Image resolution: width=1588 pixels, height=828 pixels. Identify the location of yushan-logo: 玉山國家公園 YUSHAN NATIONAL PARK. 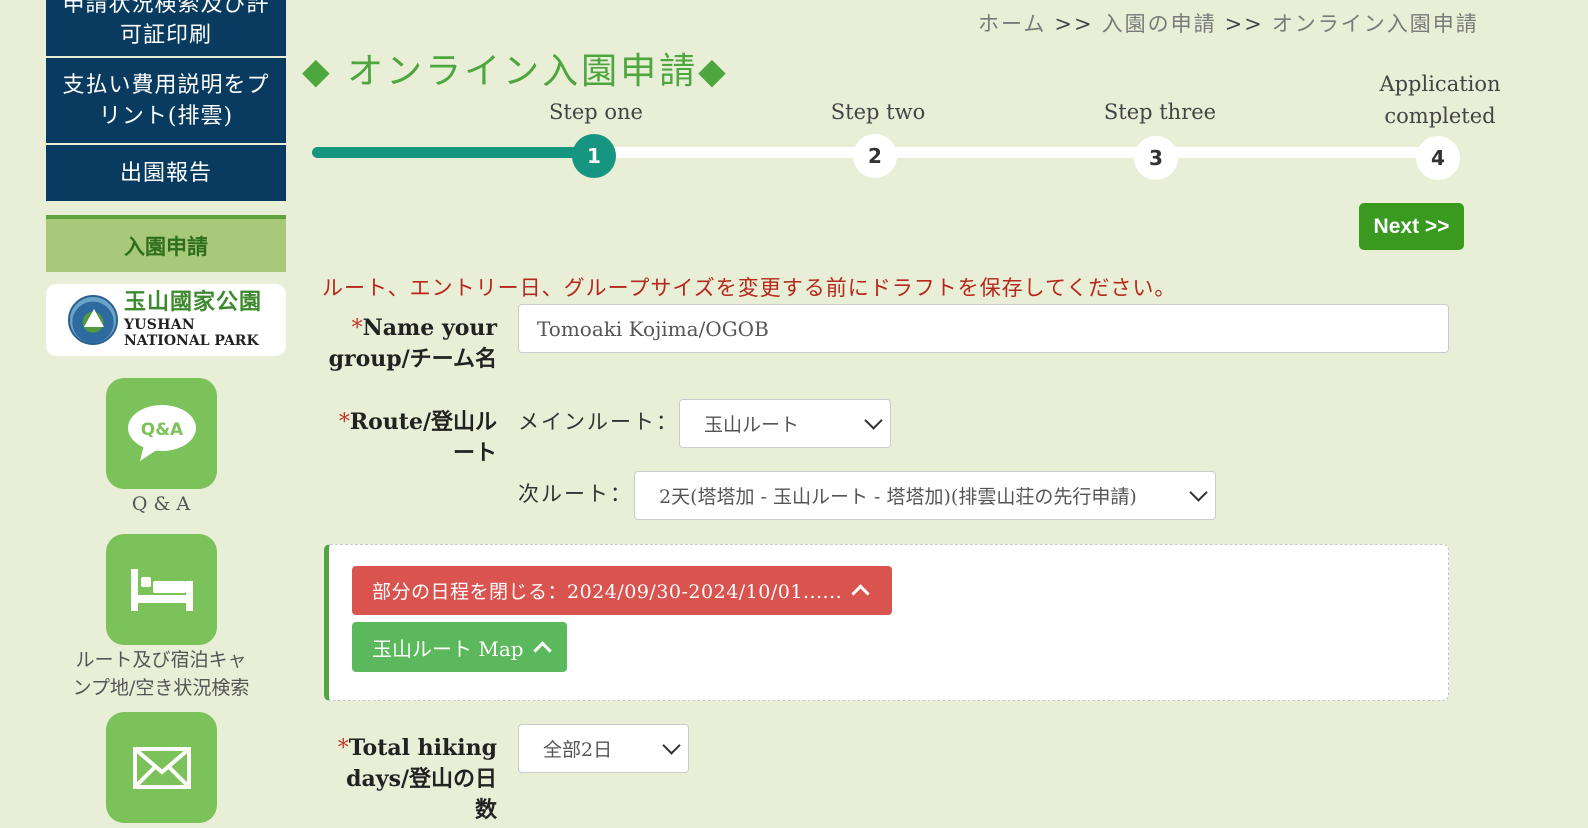
(166, 320).